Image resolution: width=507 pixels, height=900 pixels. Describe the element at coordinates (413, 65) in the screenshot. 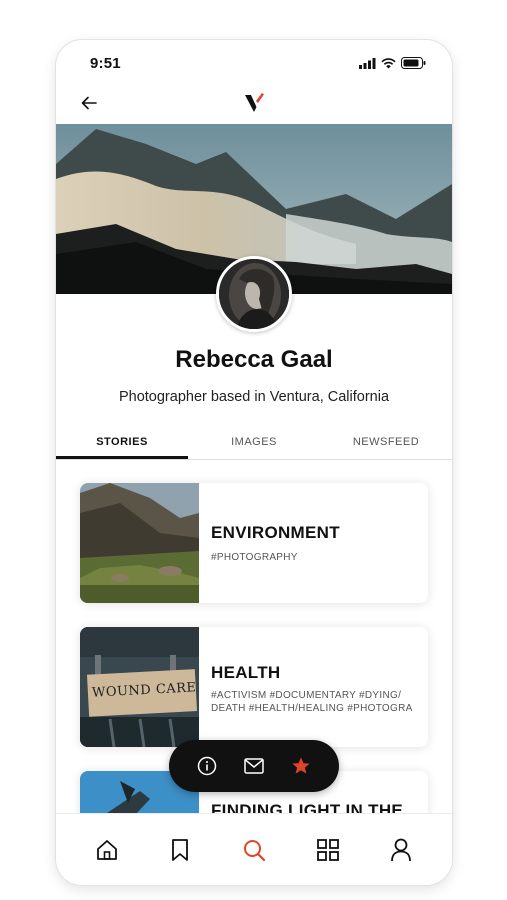

I see `battery-icon` at that location.